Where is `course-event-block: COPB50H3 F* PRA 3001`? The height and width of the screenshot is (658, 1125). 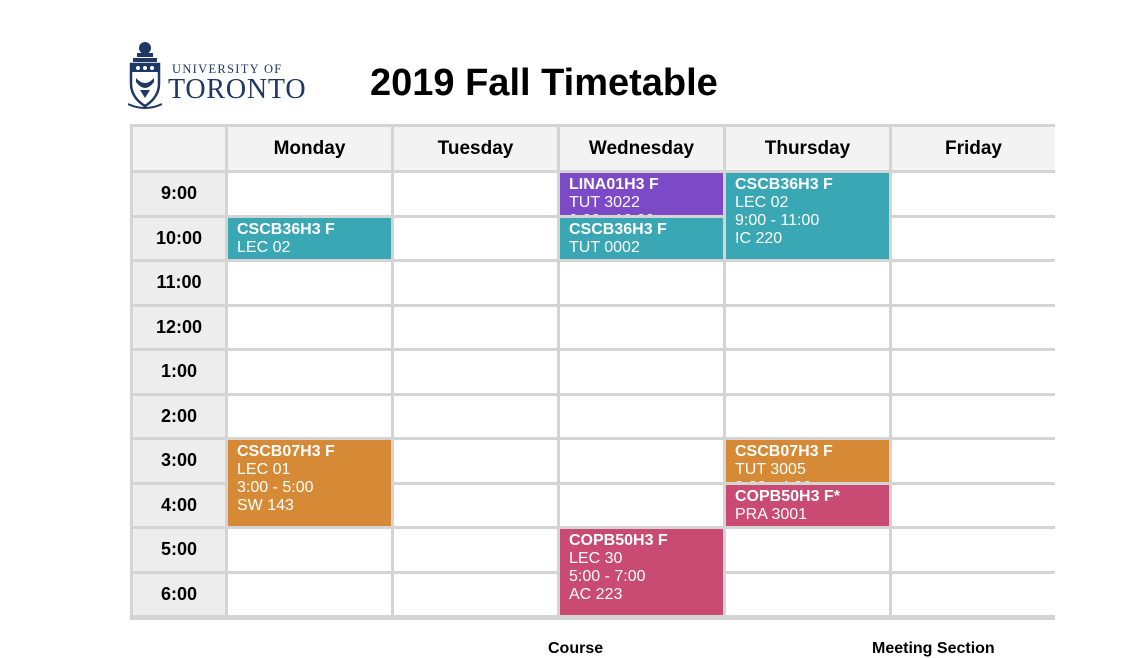
course-event-block: COPB50H3 F* PRA 3001 is located at coordinates (807, 505).